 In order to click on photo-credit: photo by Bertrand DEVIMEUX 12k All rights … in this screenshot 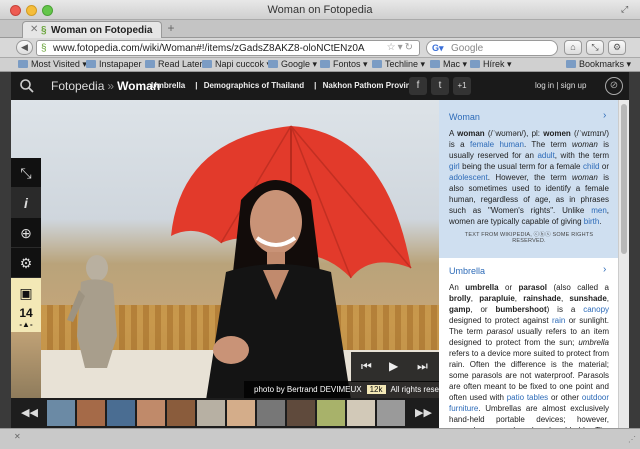, I will do `click(350, 389)`.